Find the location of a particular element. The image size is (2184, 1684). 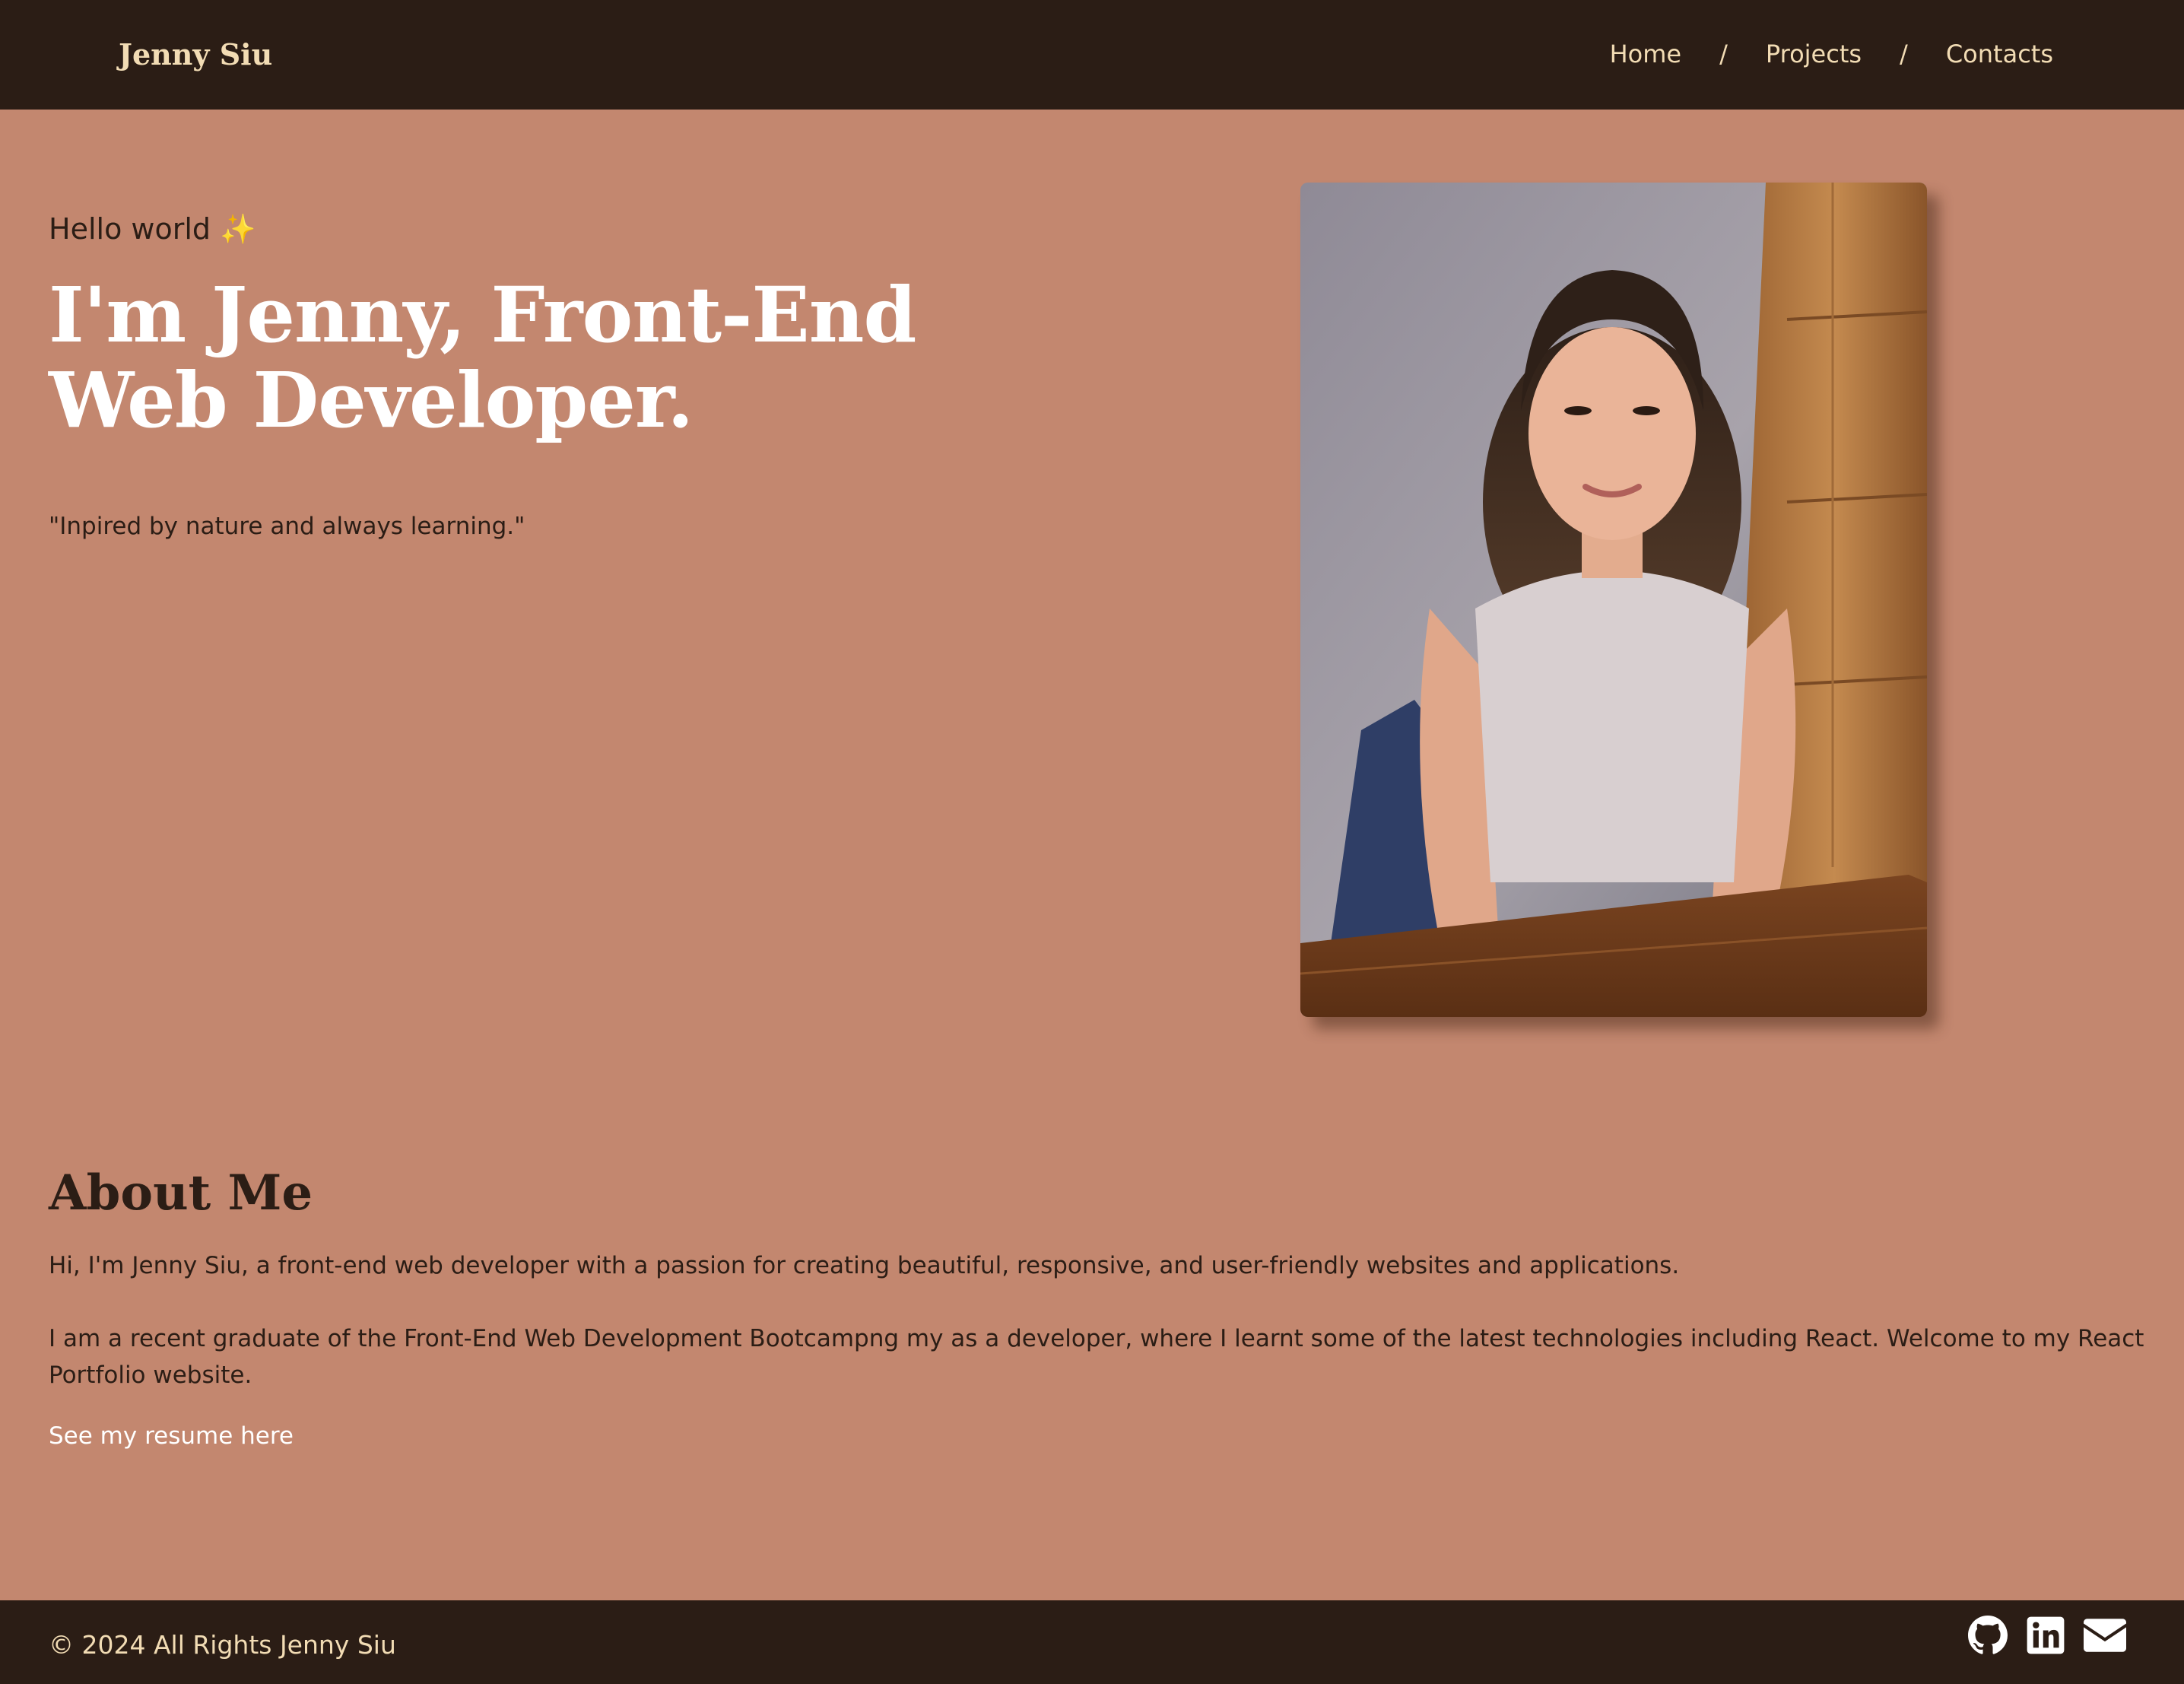

hero-greeting: Hello world ✨ is located at coordinates (152, 228).